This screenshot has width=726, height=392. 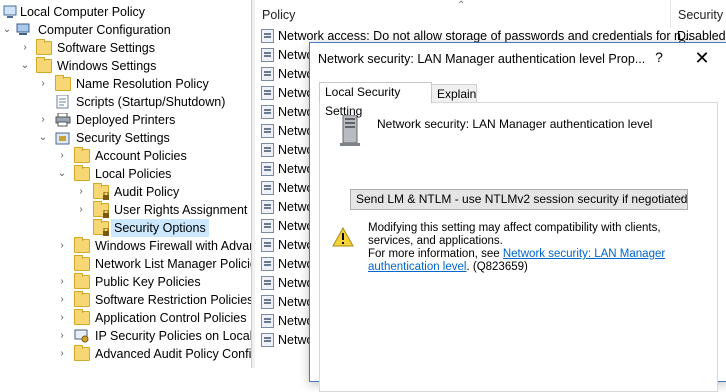 I want to click on warning-icon, so click(x=343, y=236).